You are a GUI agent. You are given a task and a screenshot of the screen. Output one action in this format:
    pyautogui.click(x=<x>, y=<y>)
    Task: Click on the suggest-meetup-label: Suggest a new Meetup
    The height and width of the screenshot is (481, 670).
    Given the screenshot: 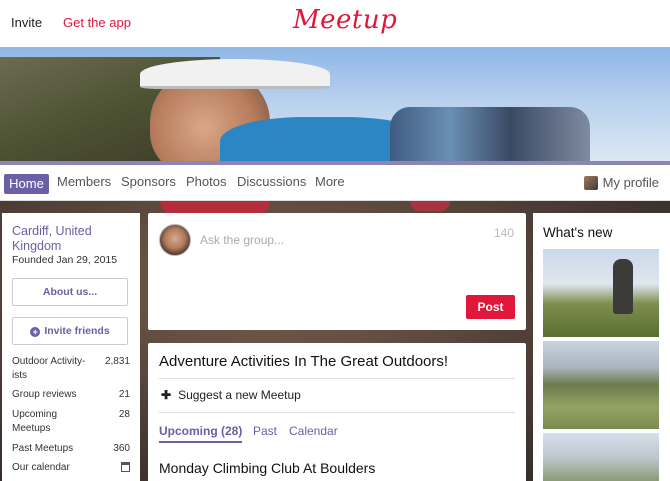 What is the action you would take?
    pyautogui.click(x=239, y=395)
    